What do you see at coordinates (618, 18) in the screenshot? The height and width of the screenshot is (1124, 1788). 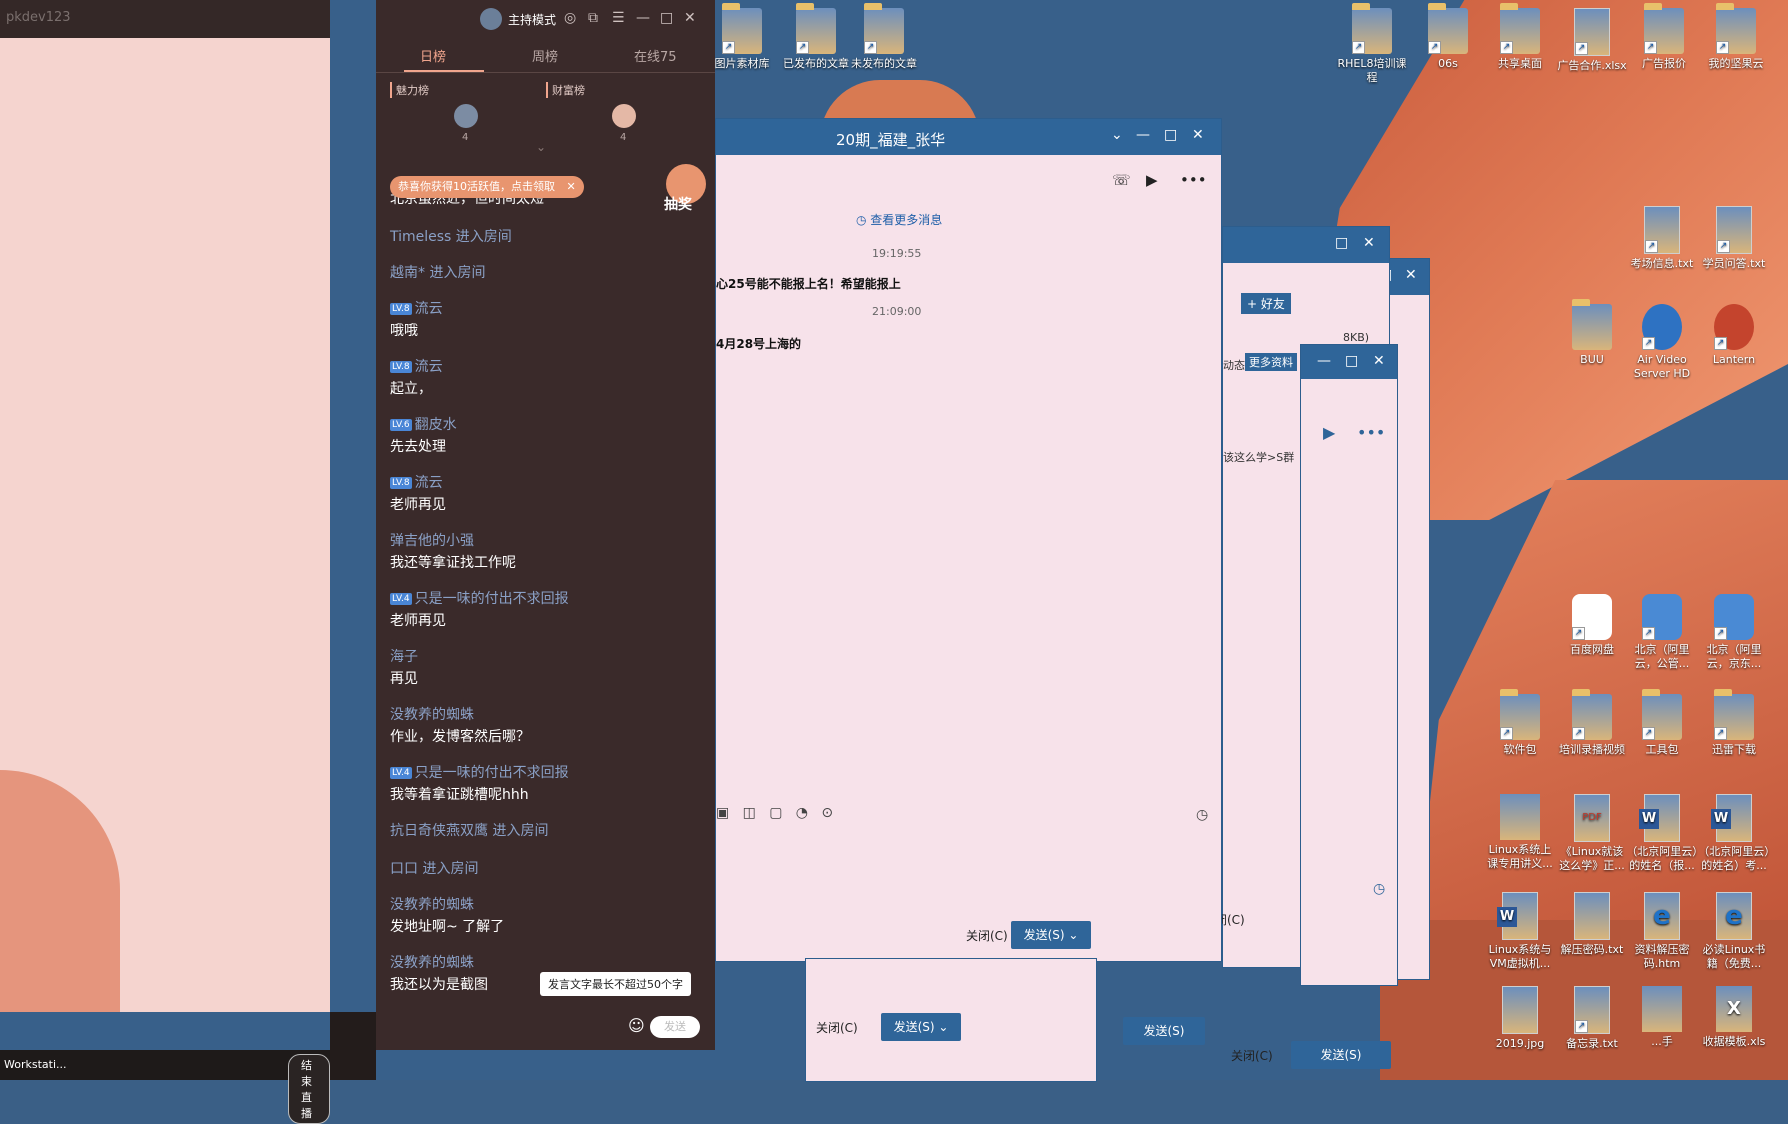 I see `menu-icon: ☰` at bounding box center [618, 18].